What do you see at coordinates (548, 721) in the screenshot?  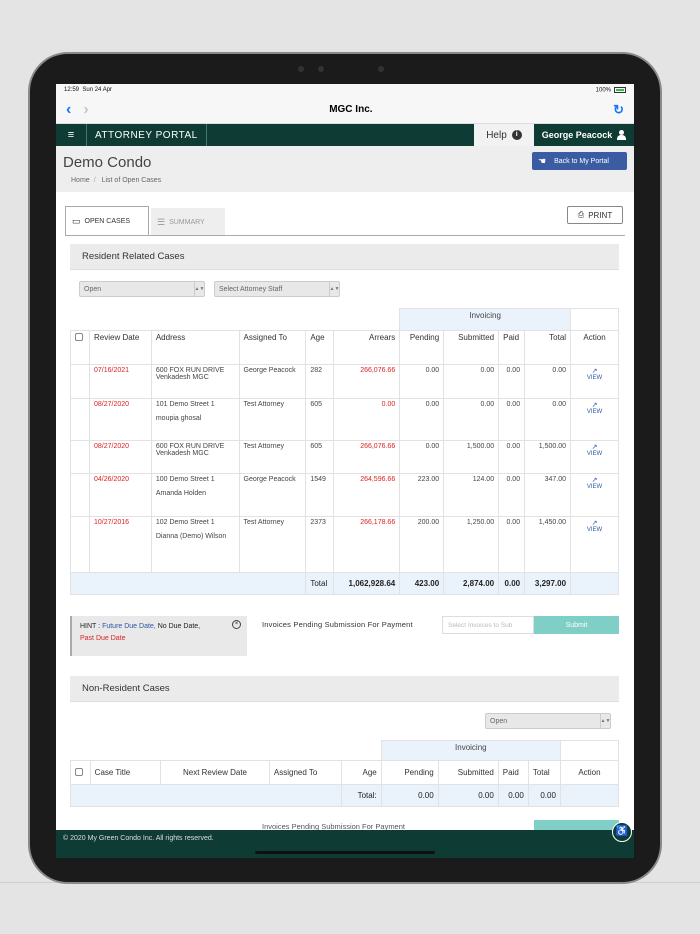 I see `non-resident-status-select: Open ▲▼` at bounding box center [548, 721].